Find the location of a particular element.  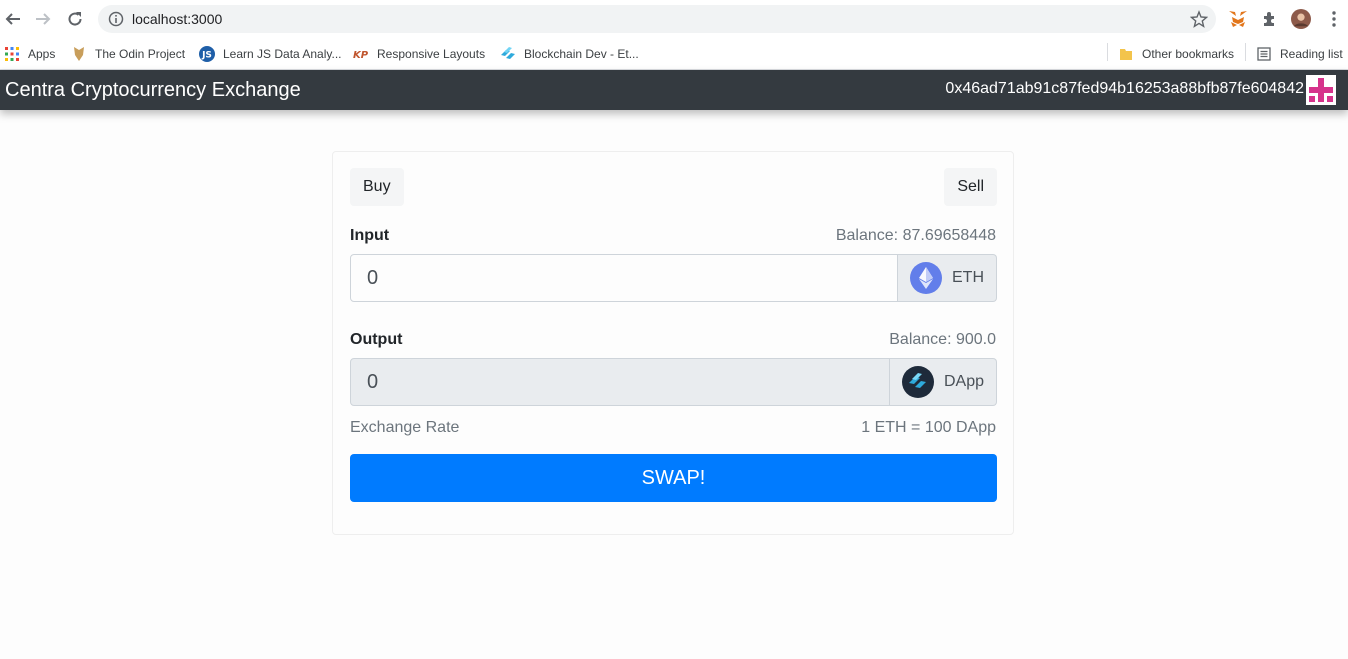

browser-toolbar: localhost:3000 is located at coordinates (674, 19).